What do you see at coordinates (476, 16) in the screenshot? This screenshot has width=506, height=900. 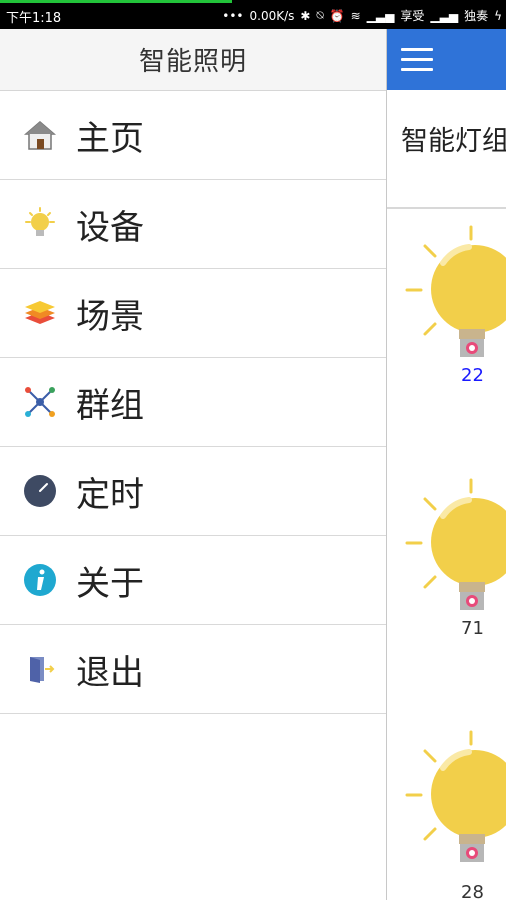 I see `carrier-2: 独奏` at bounding box center [476, 16].